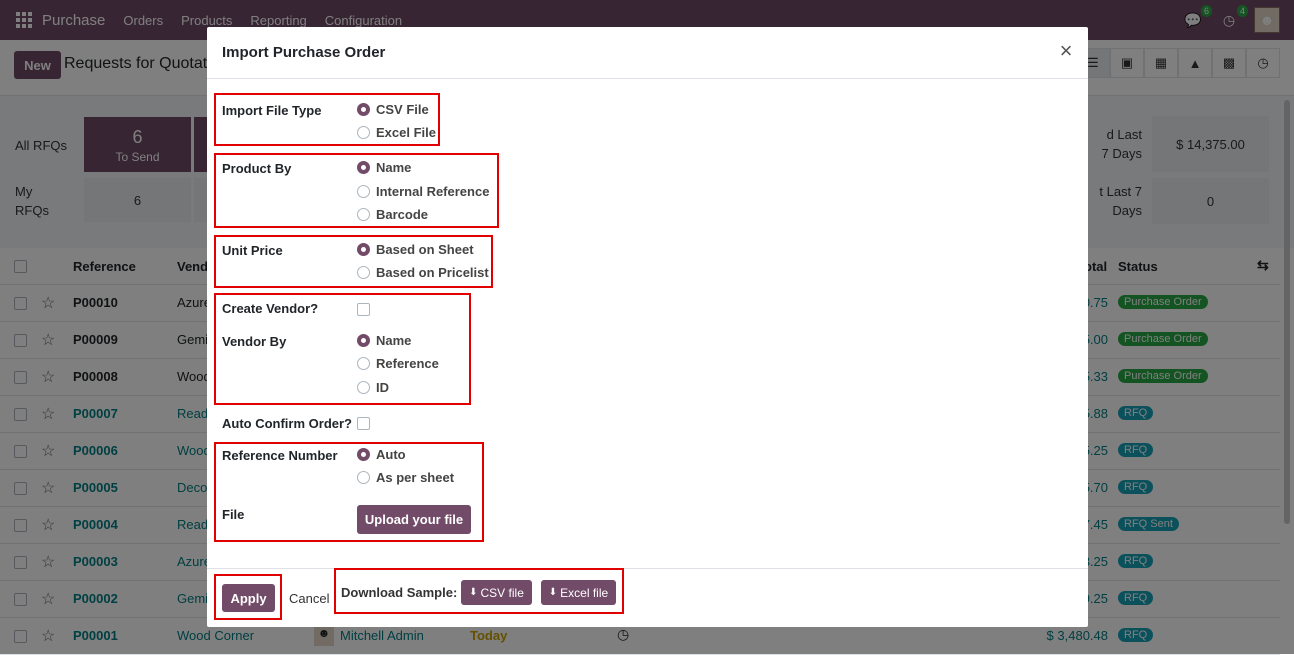 This screenshot has width=1294, height=655. What do you see at coordinates (363, 309) in the screenshot?
I see `create-vendor-checkbox` at bounding box center [363, 309].